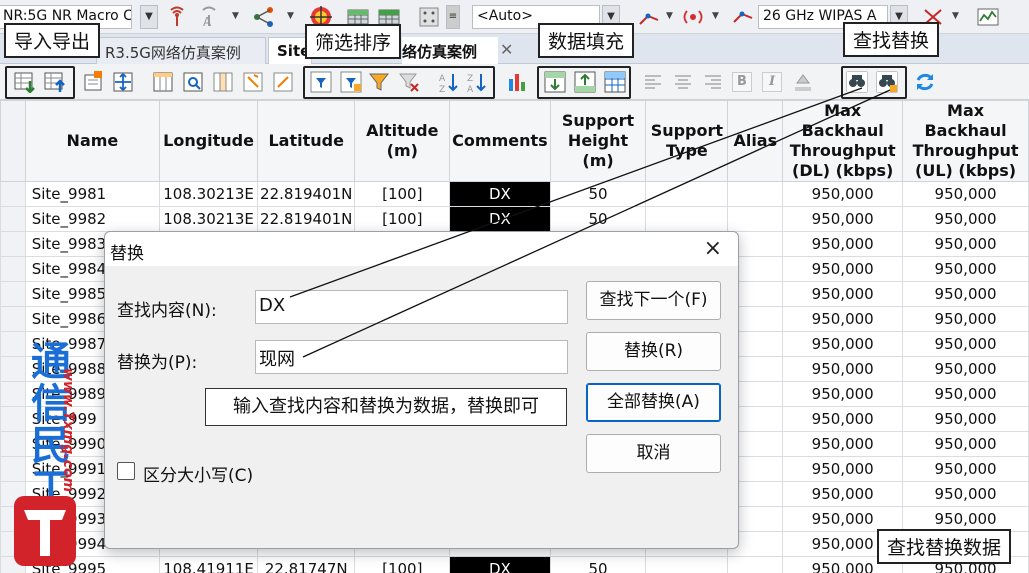  What do you see at coordinates (92, 141) in the screenshot?
I see `column-header-name: Name` at bounding box center [92, 141].